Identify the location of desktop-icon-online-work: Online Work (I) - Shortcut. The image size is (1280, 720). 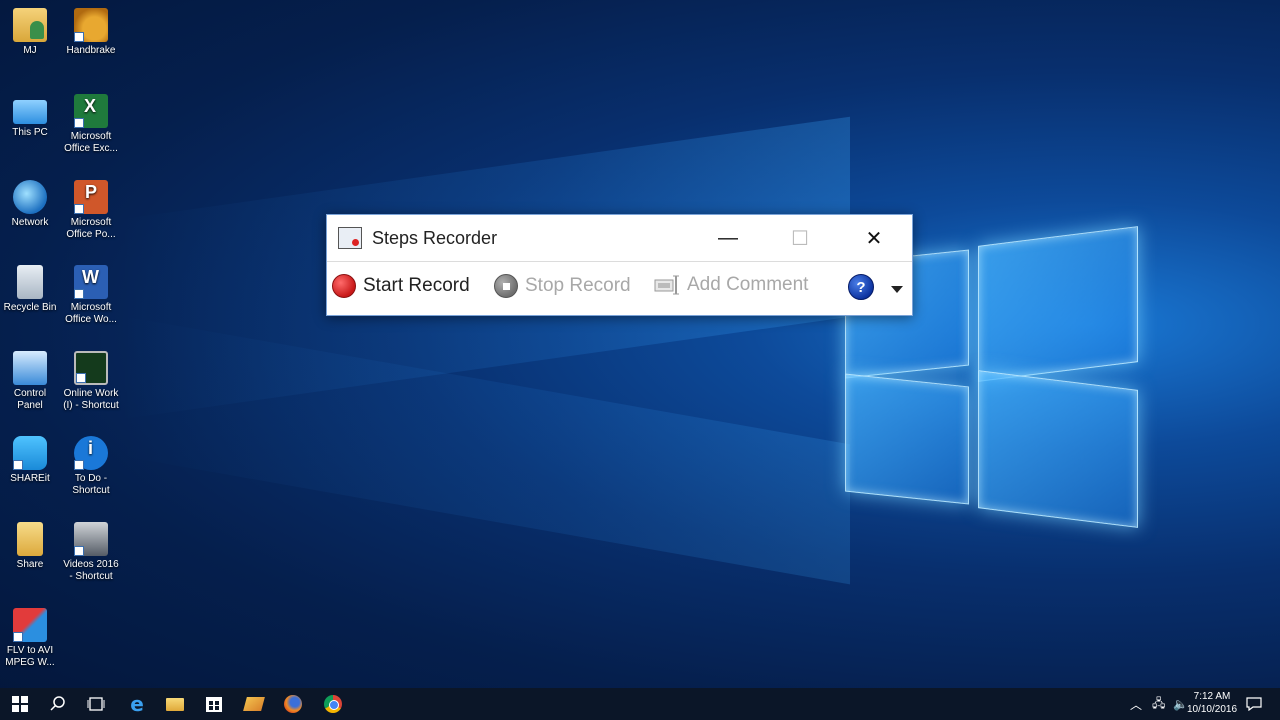
(91, 381).